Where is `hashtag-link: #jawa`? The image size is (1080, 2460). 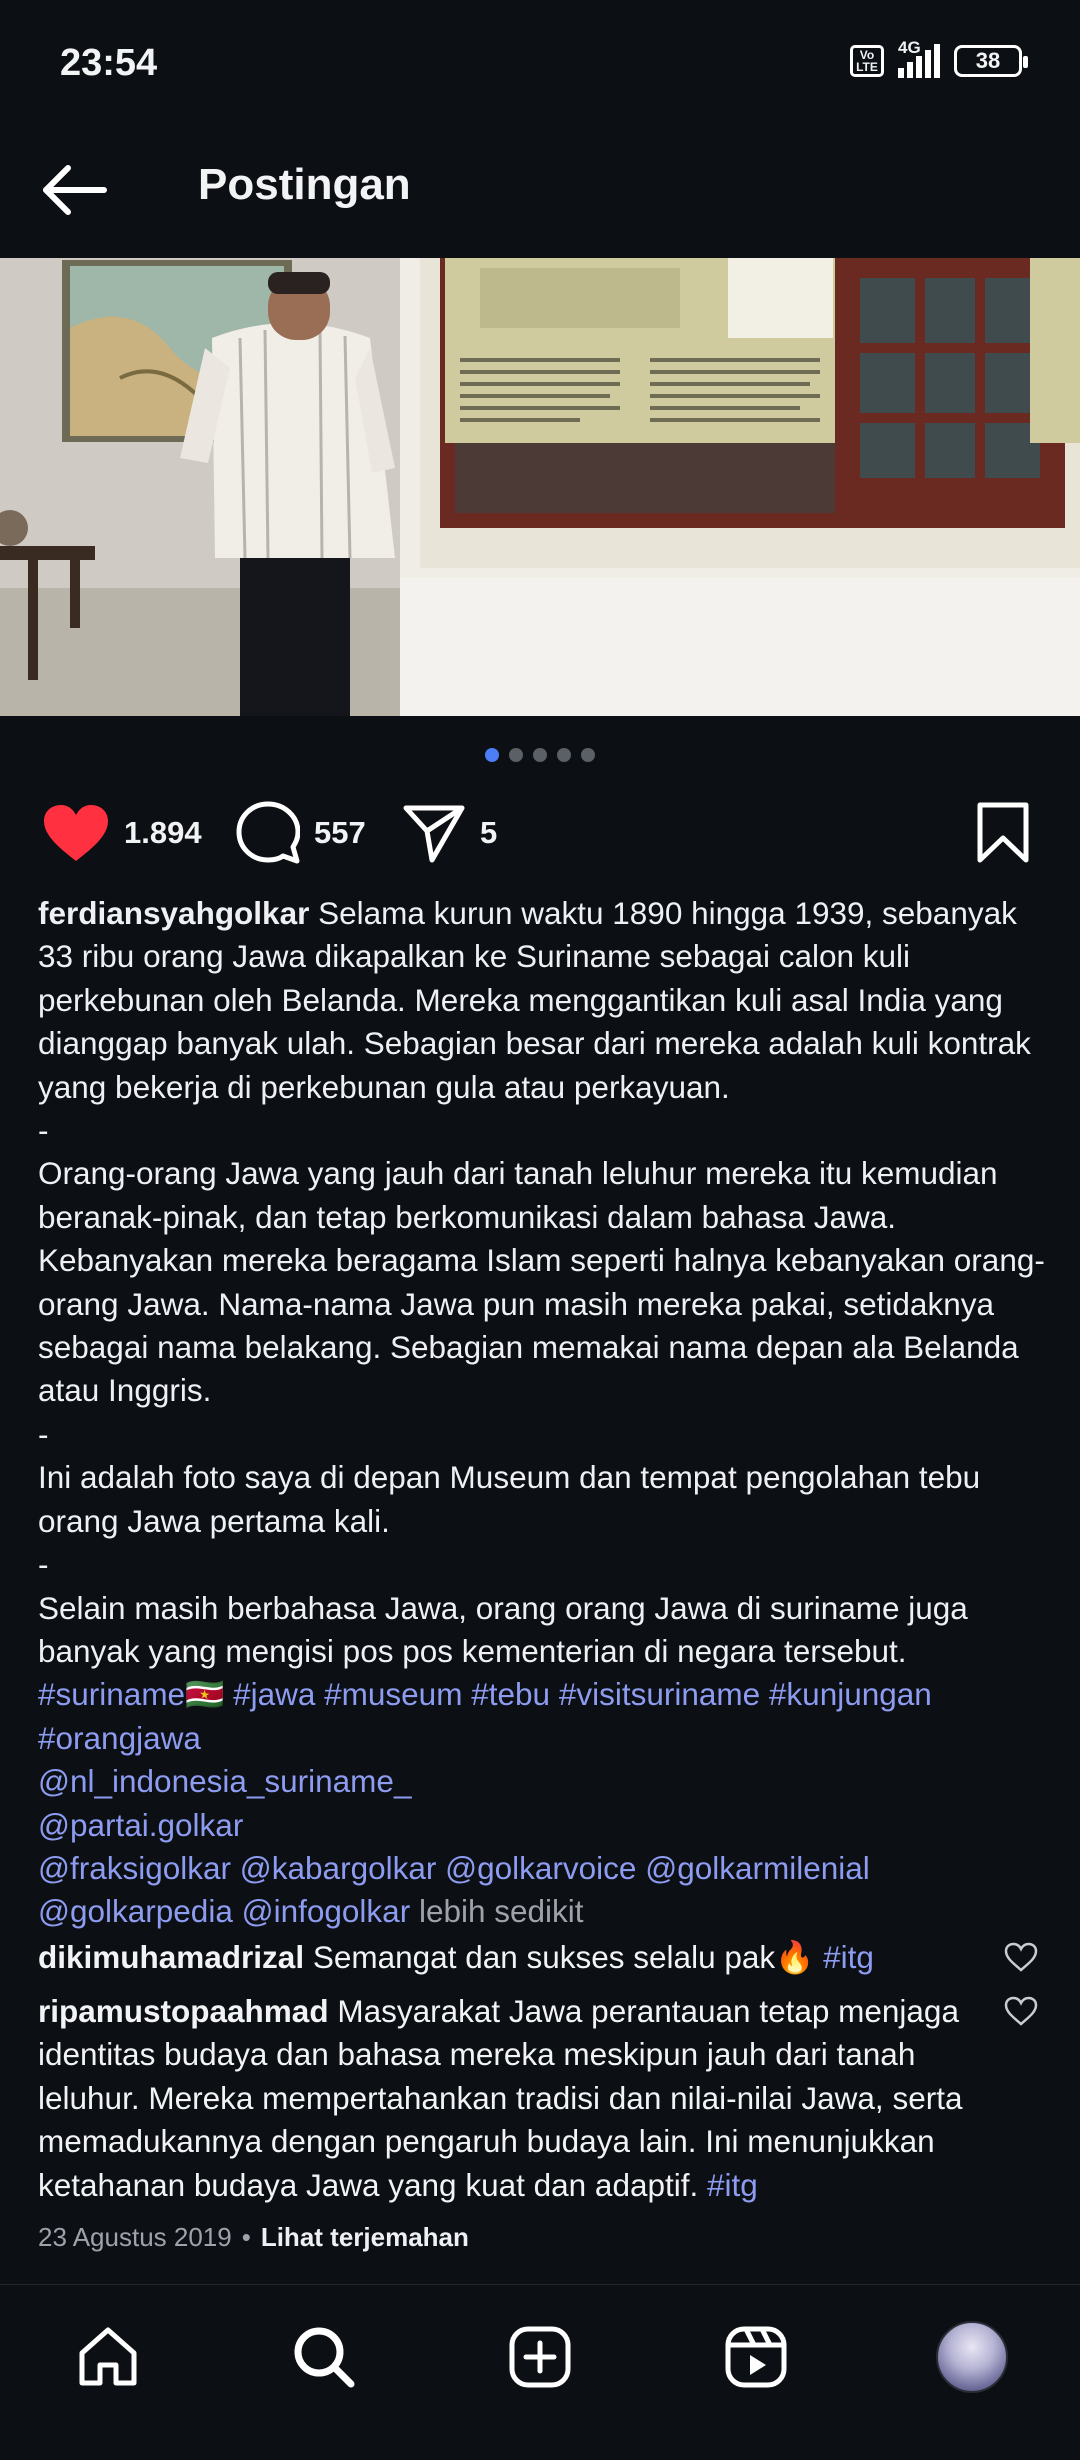 hashtag-link: #jawa is located at coordinates (274, 1694).